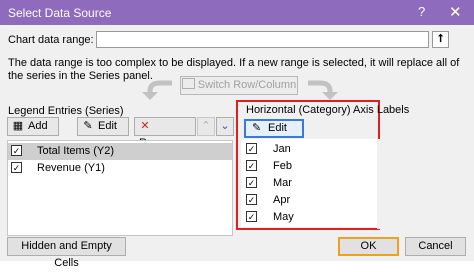  I want to click on switch-row-column-label: Switch Row/Column, so click(247, 85).